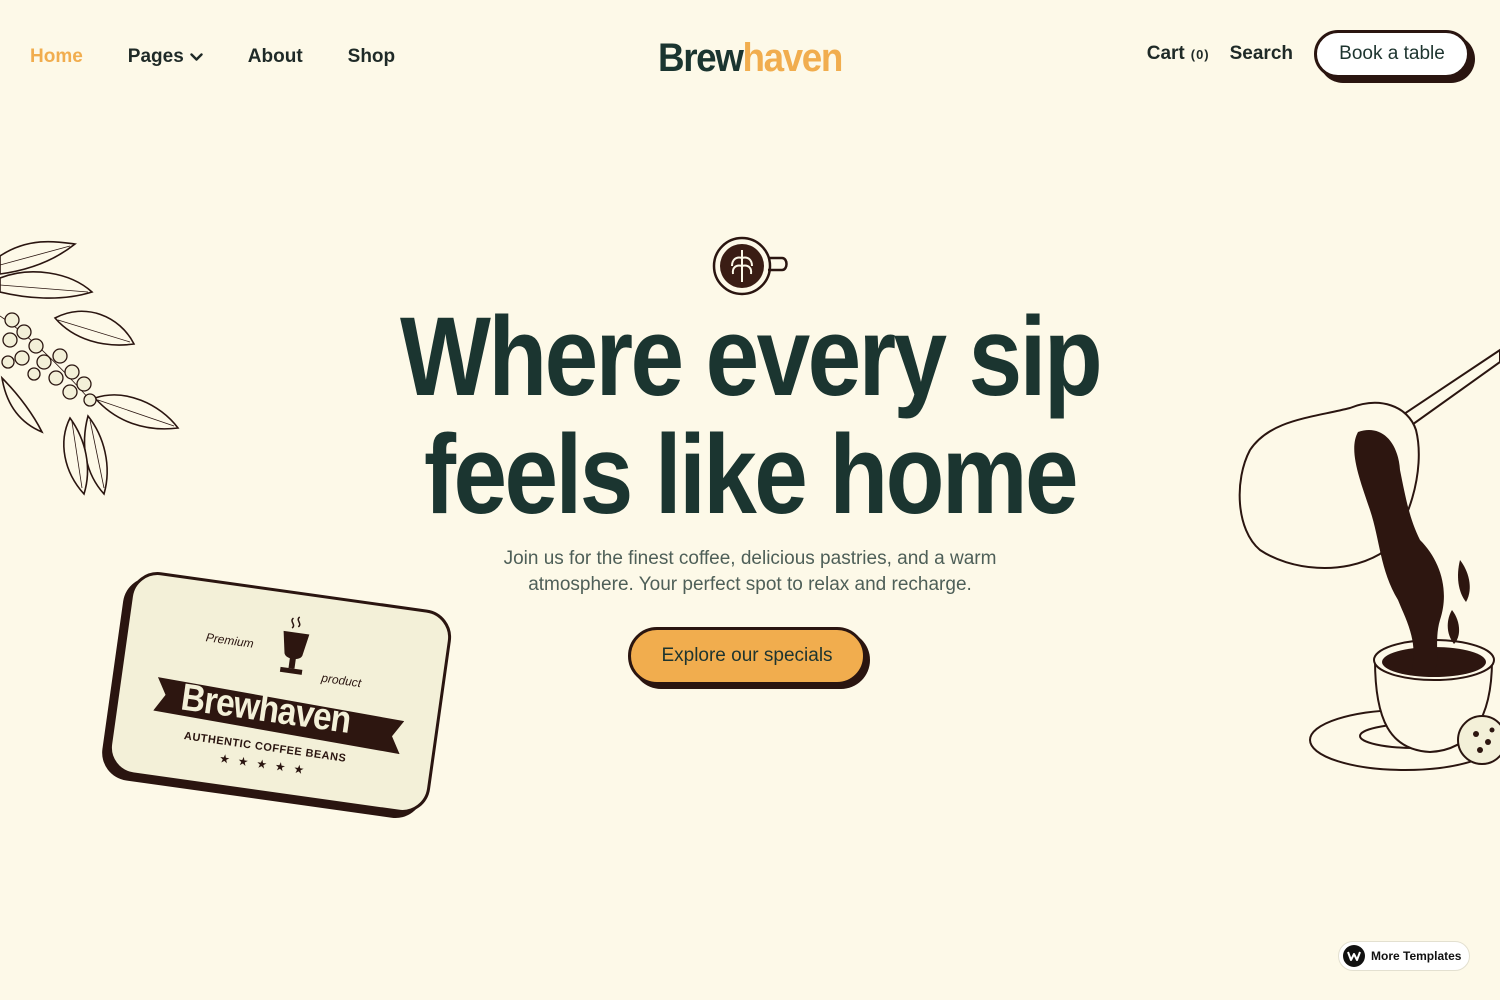 The height and width of the screenshot is (1000, 1500). What do you see at coordinates (1392, 54) in the screenshot?
I see `book-table-button: Book a table` at bounding box center [1392, 54].